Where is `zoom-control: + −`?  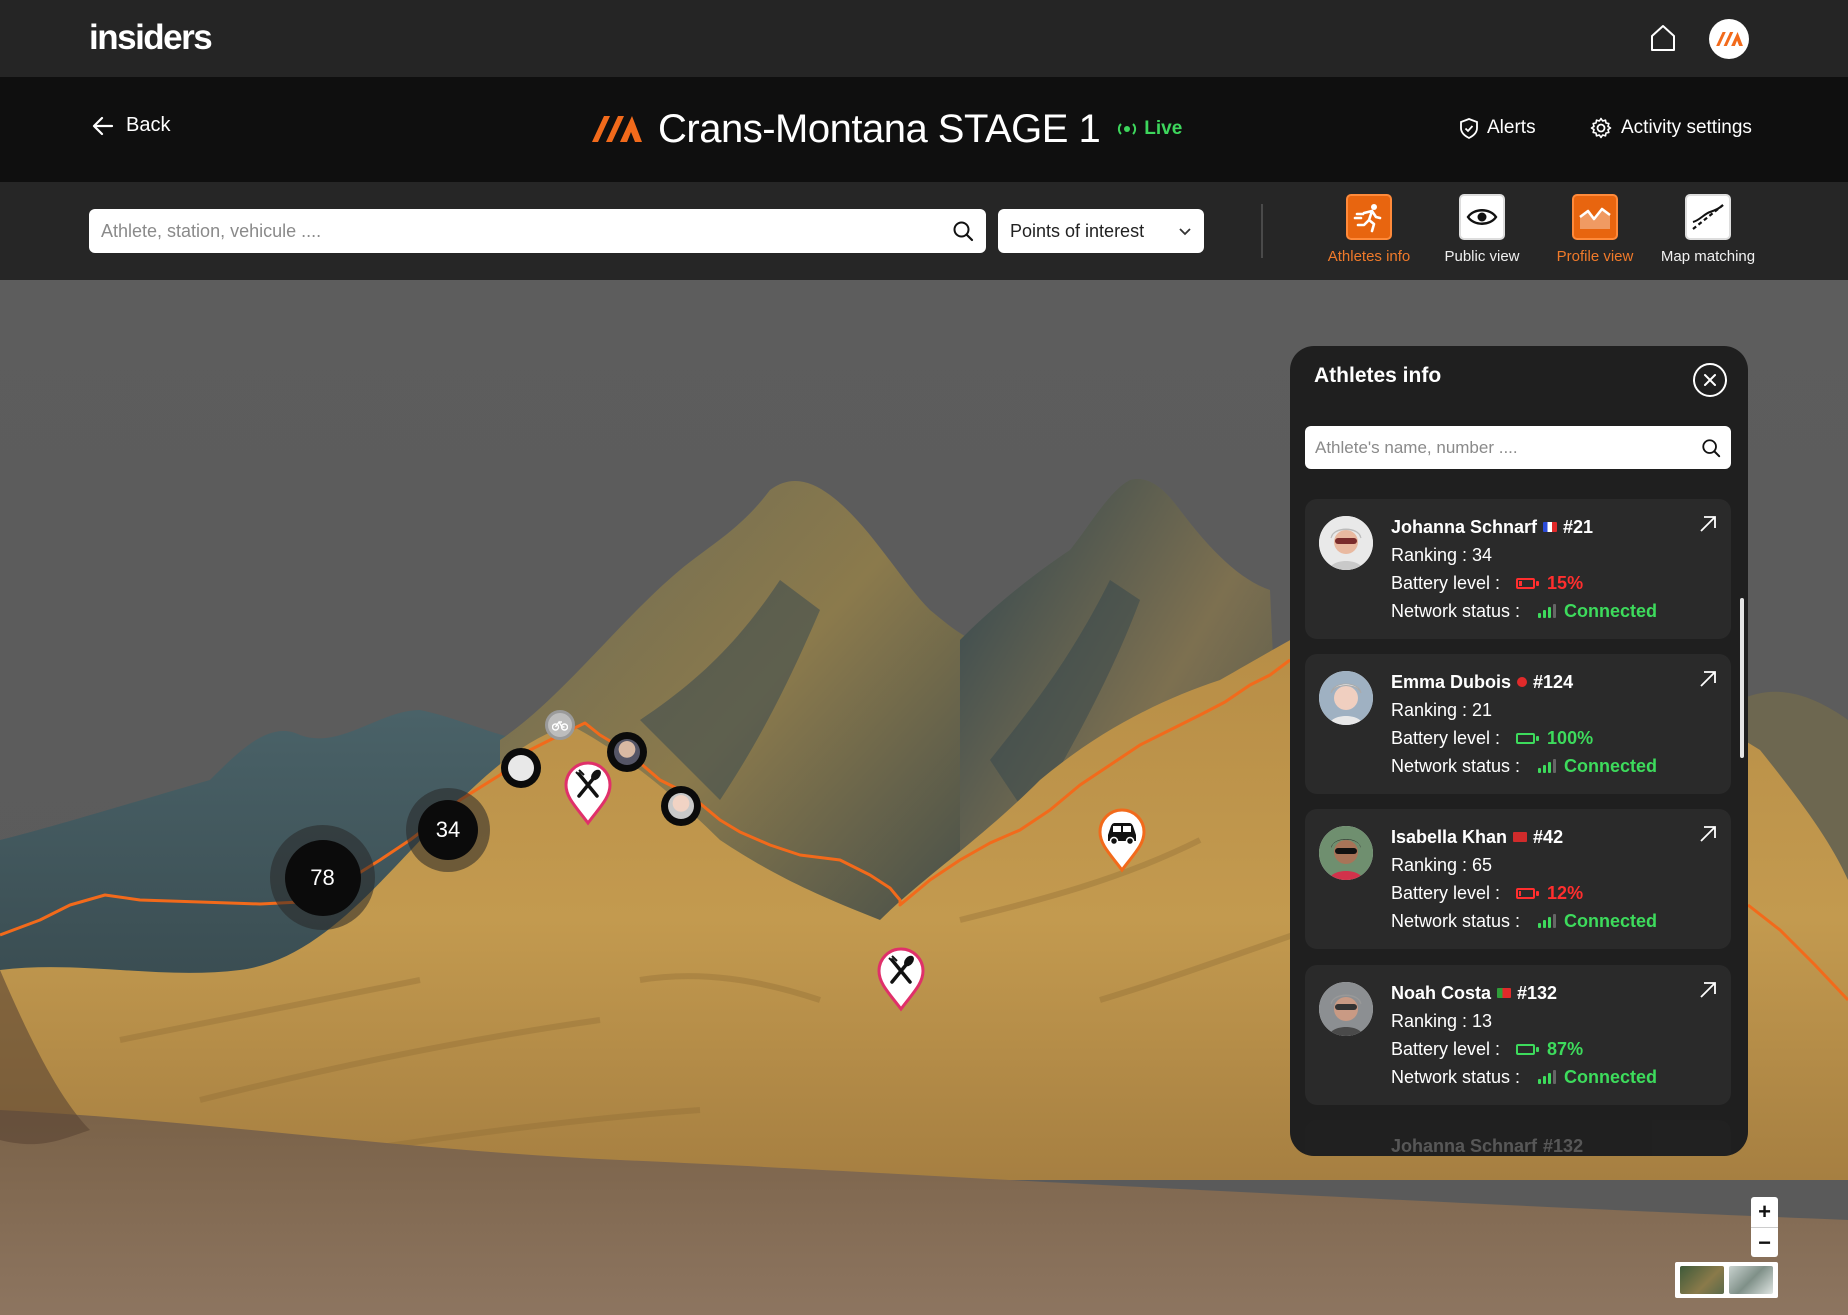
zoom-control: + − is located at coordinates (1764, 1227).